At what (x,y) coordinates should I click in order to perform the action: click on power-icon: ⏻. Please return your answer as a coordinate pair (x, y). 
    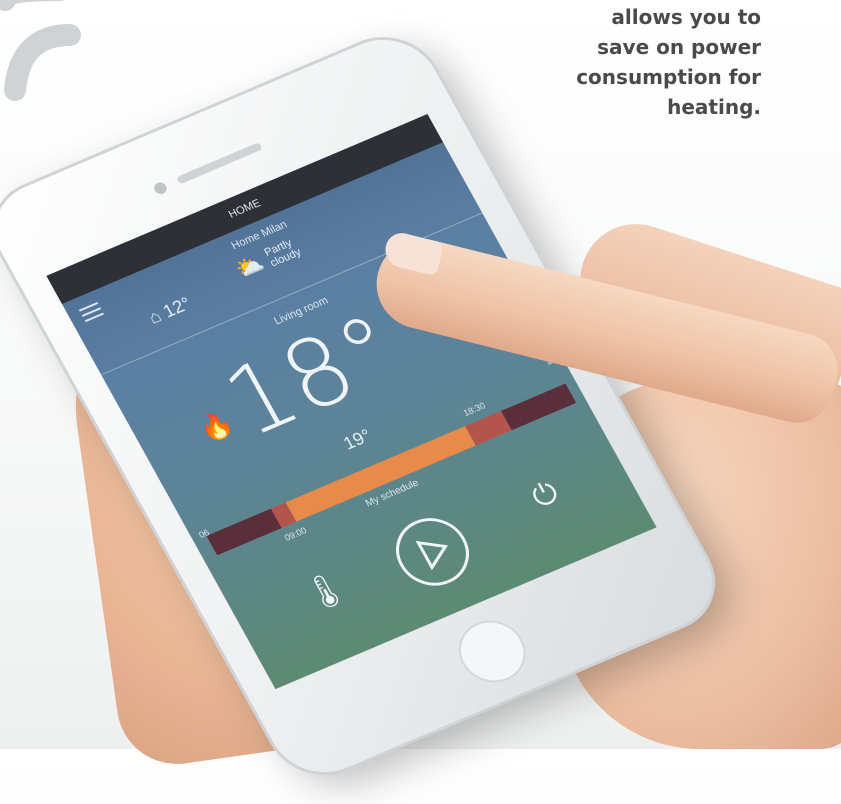
    Looking at the image, I should click on (545, 495).